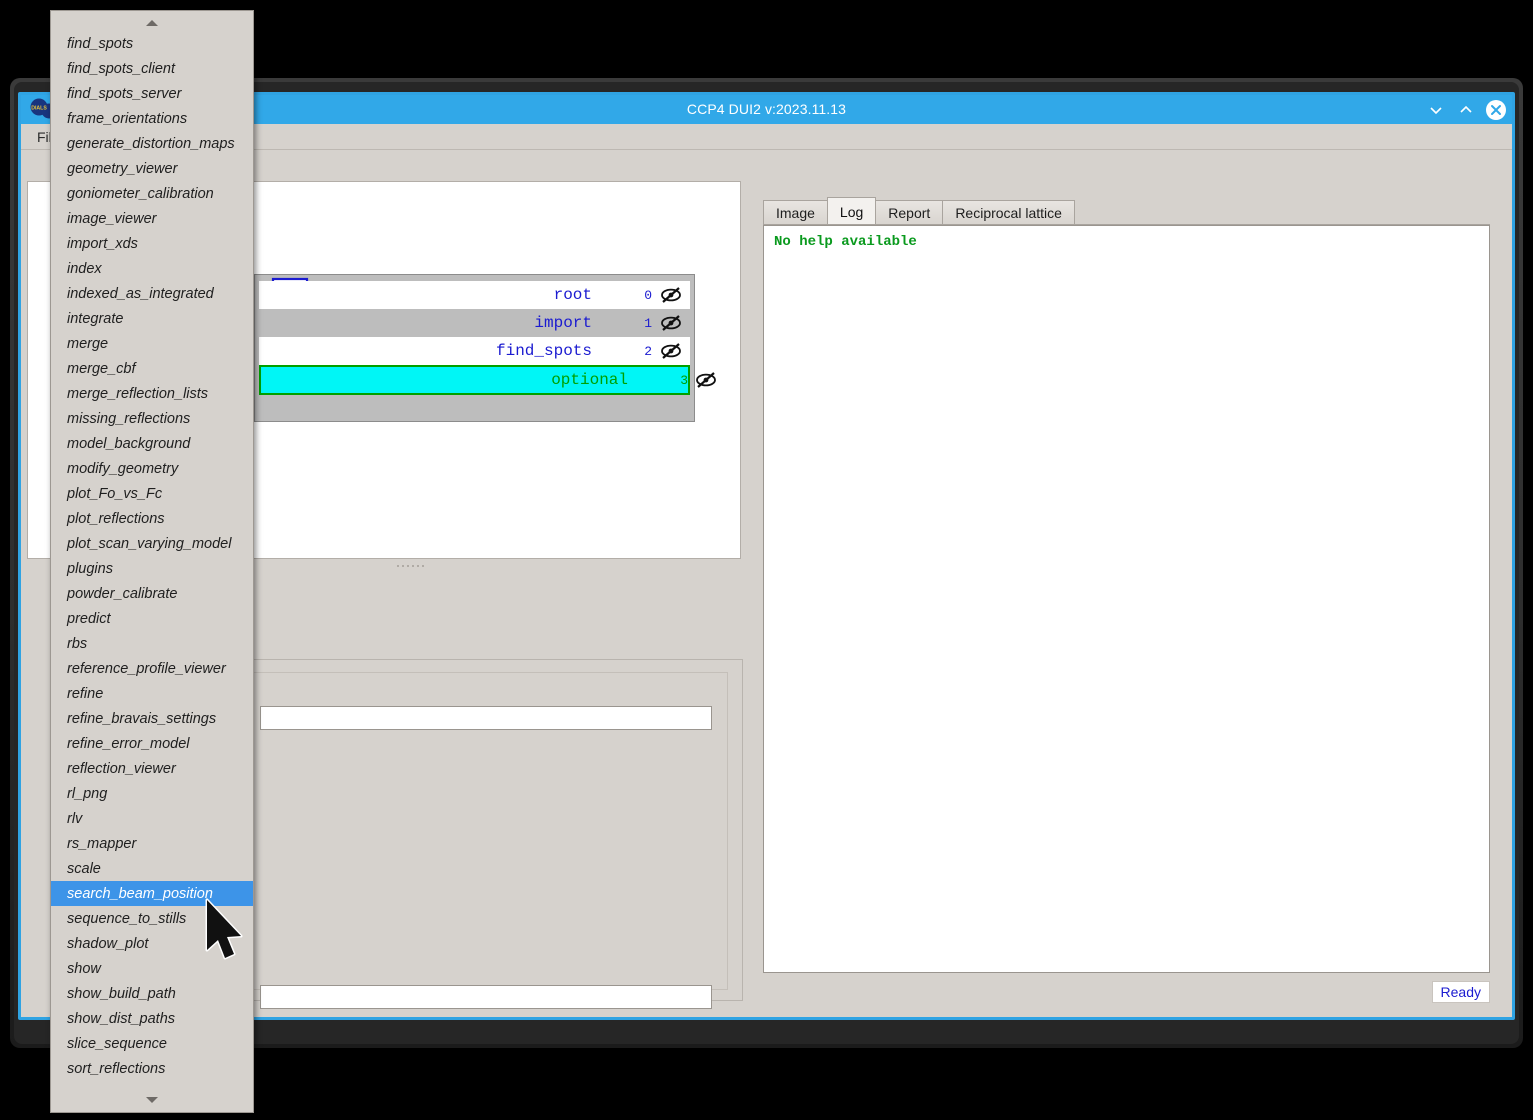 The width and height of the screenshot is (1533, 1120). I want to click on dropdown-item-plot_reflections: plot_reflections, so click(152, 518).